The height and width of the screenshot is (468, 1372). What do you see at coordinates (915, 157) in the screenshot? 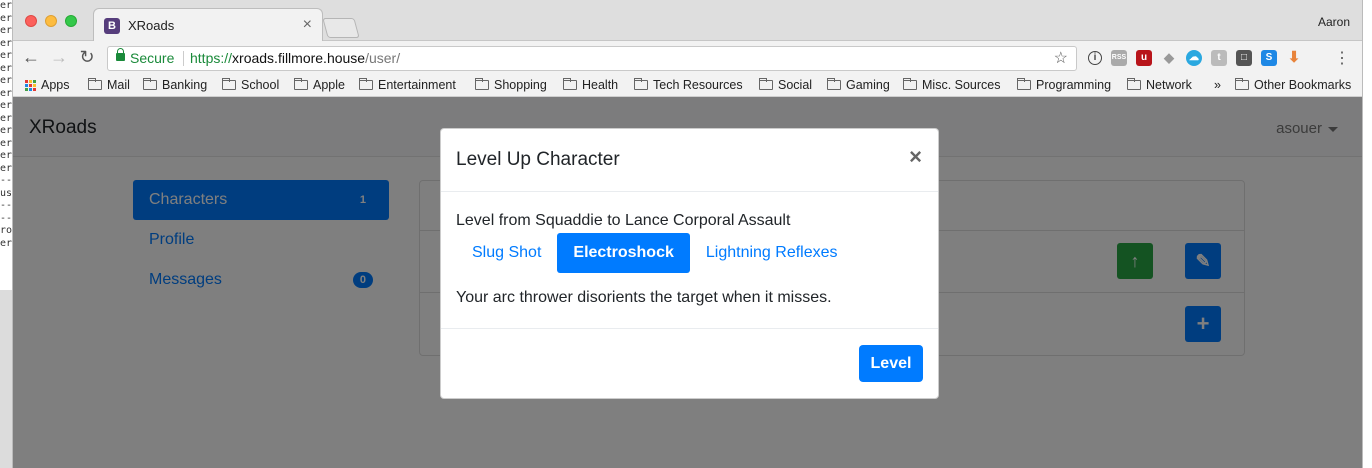
I see `close-icon: ×` at bounding box center [915, 157].